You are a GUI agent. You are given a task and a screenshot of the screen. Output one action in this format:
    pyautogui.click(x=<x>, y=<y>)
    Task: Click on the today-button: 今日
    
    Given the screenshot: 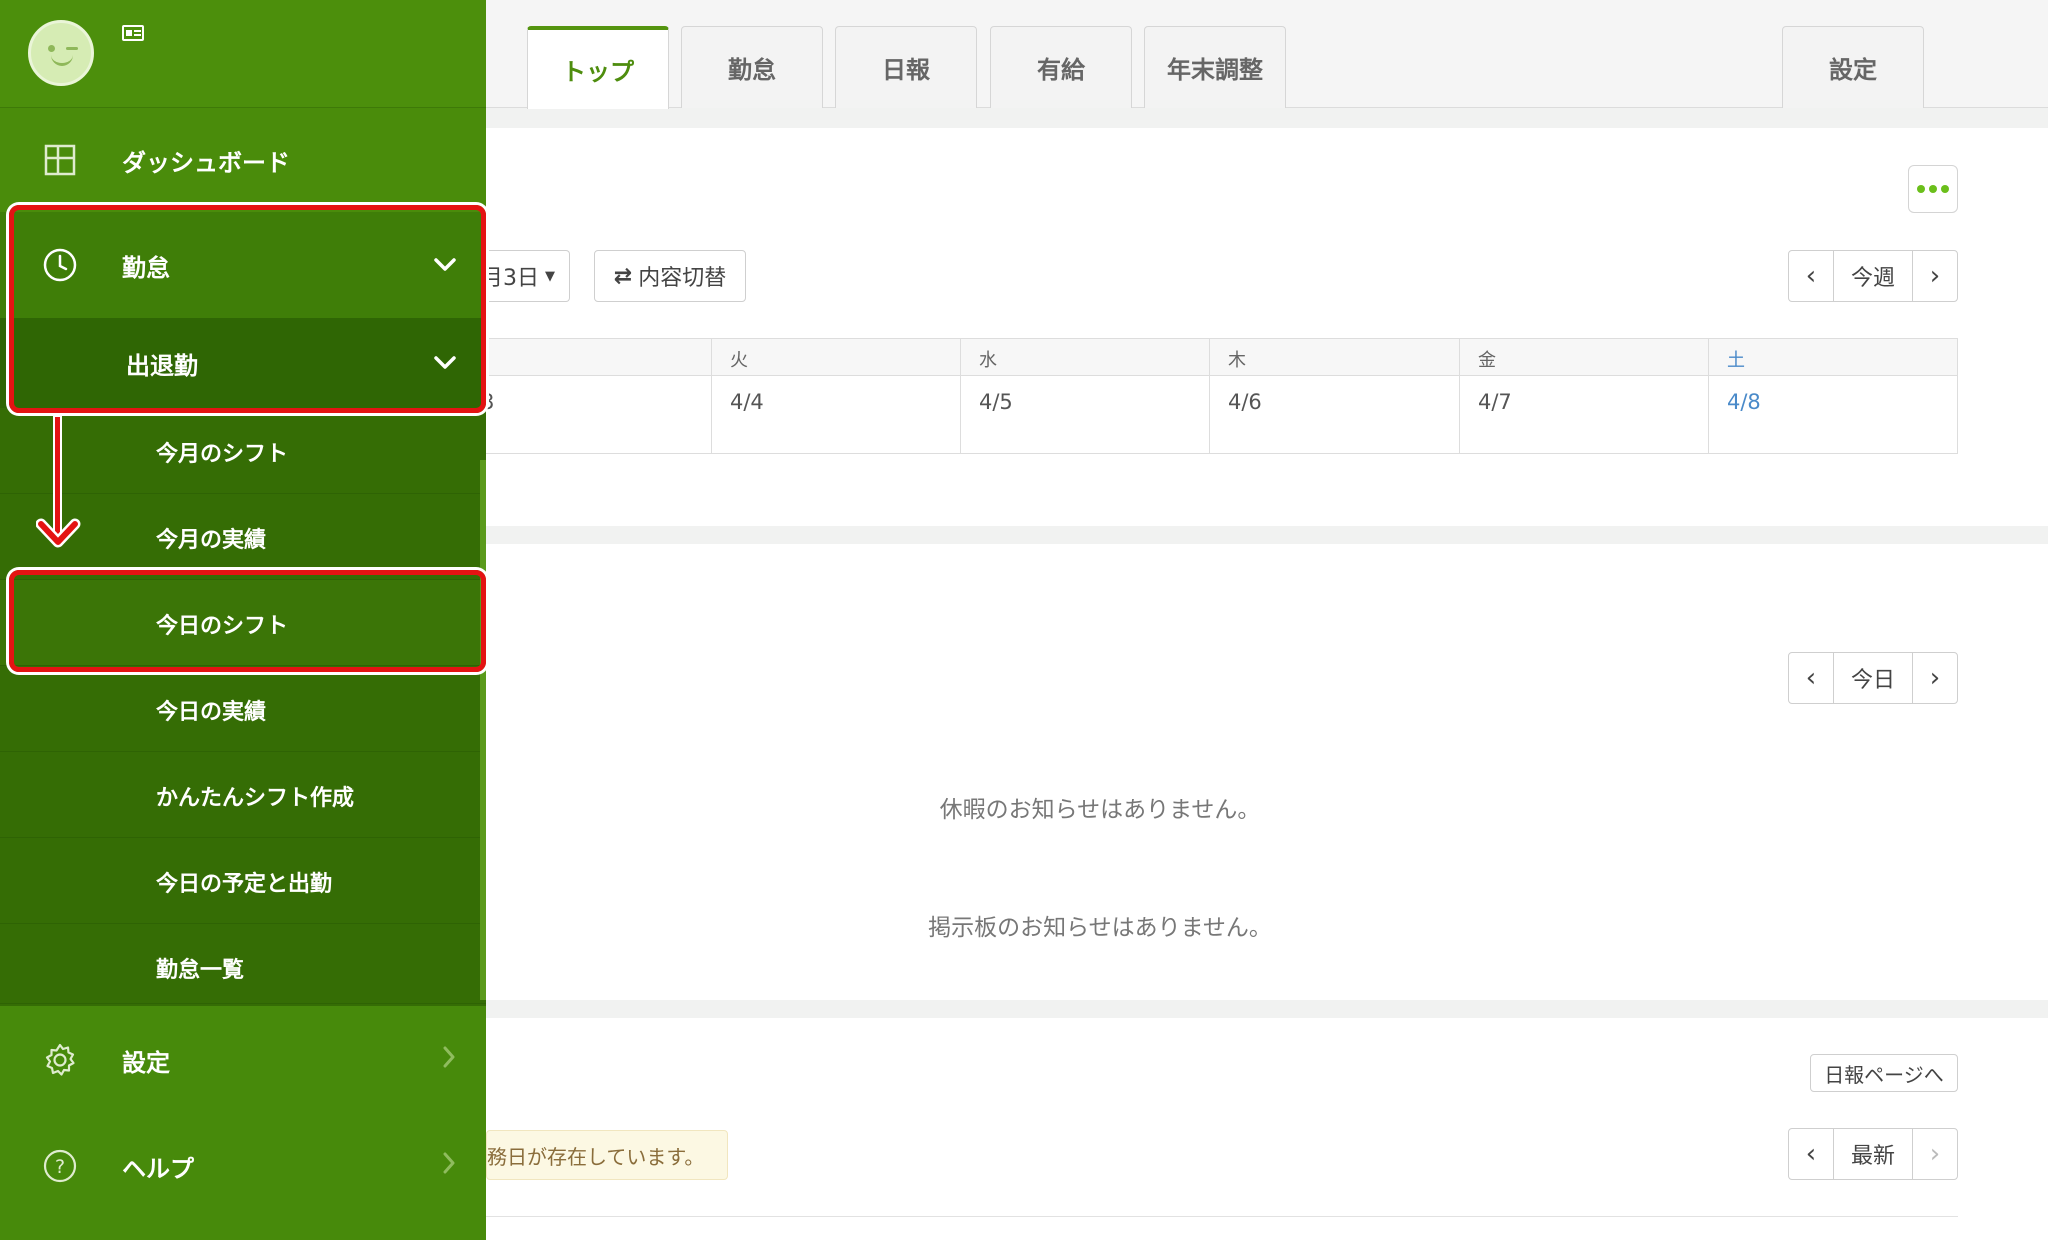 What is the action you would take?
    pyautogui.click(x=1873, y=678)
    